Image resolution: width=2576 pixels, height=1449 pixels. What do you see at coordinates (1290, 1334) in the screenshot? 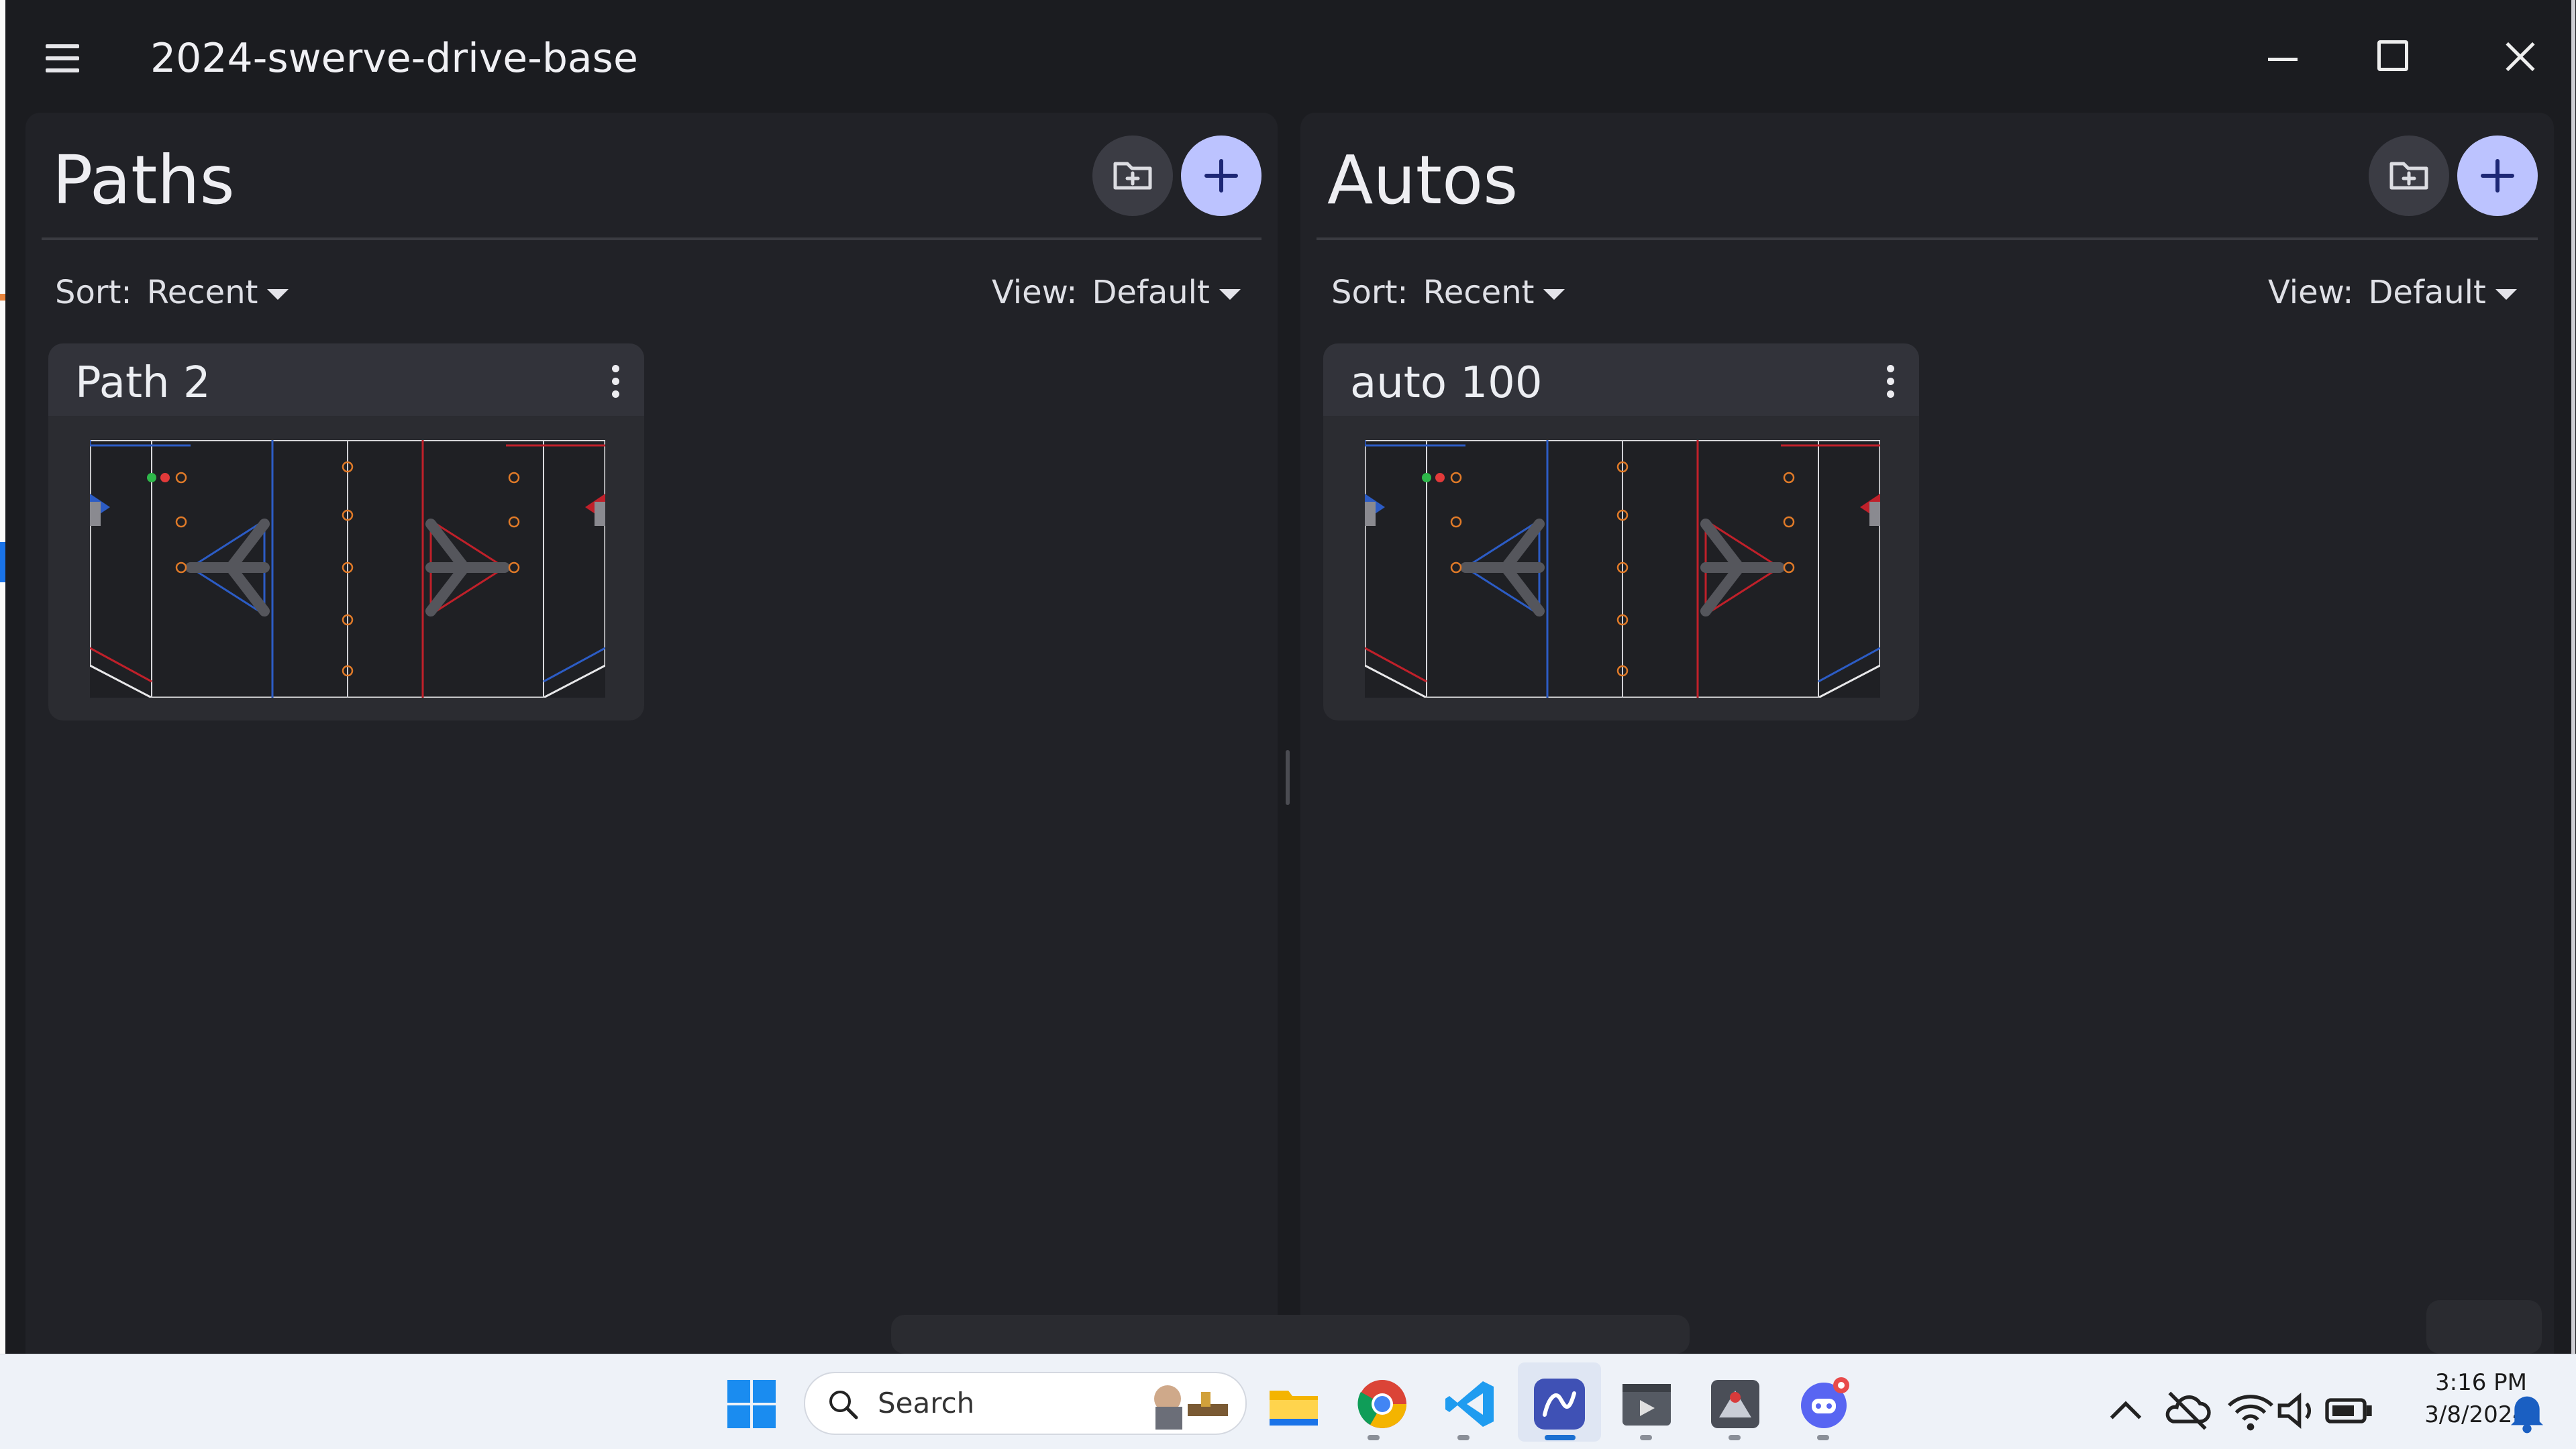
I see `bottom-sheet-handle` at bounding box center [1290, 1334].